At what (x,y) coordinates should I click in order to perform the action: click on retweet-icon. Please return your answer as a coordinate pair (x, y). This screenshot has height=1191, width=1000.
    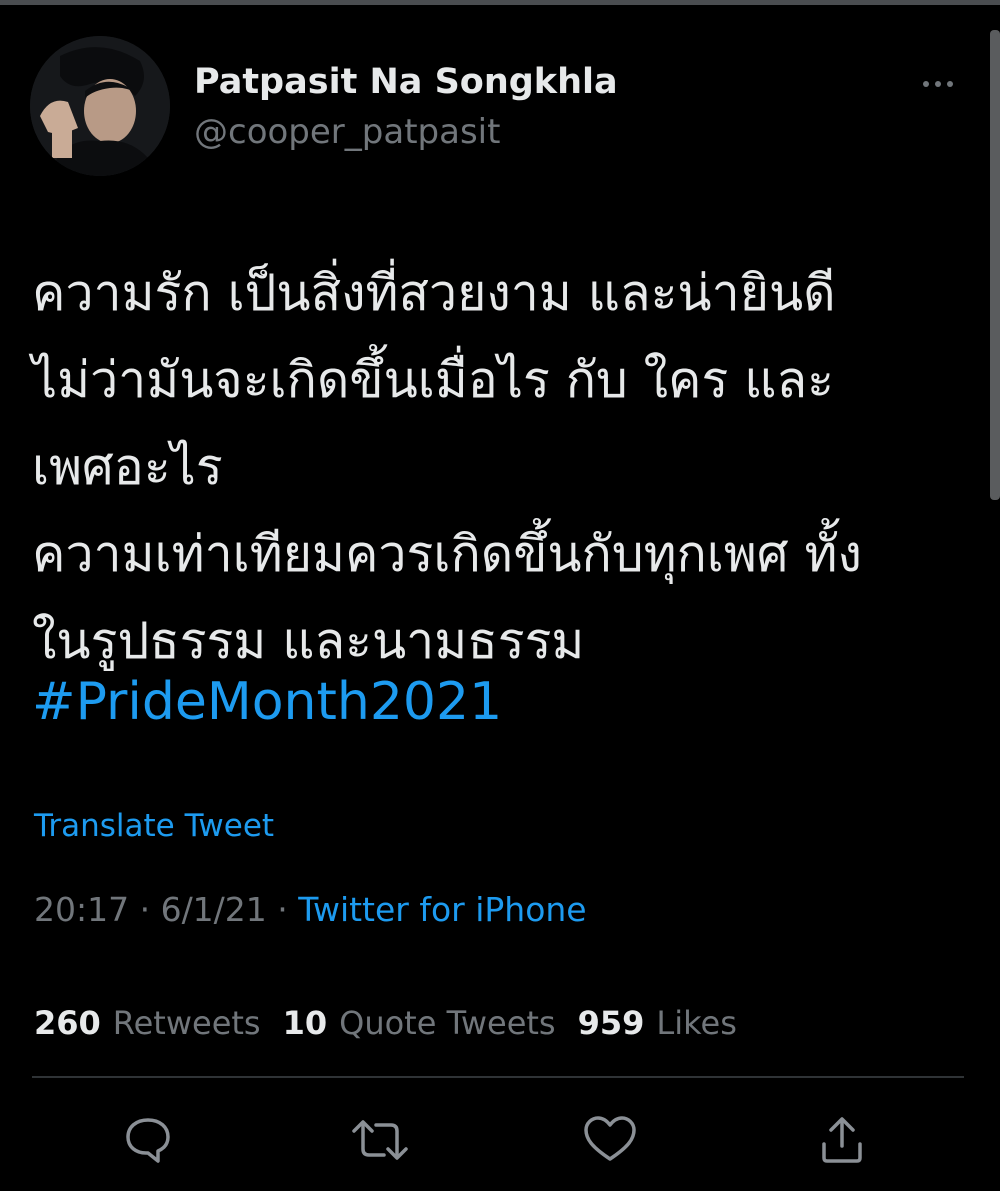
    Looking at the image, I should click on (380, 1140).